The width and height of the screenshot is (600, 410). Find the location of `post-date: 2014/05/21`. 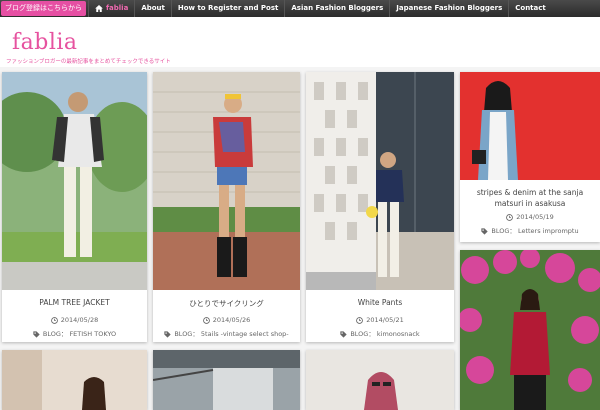

post-date: 2014/05/21 is located at coordinates (380, 320).